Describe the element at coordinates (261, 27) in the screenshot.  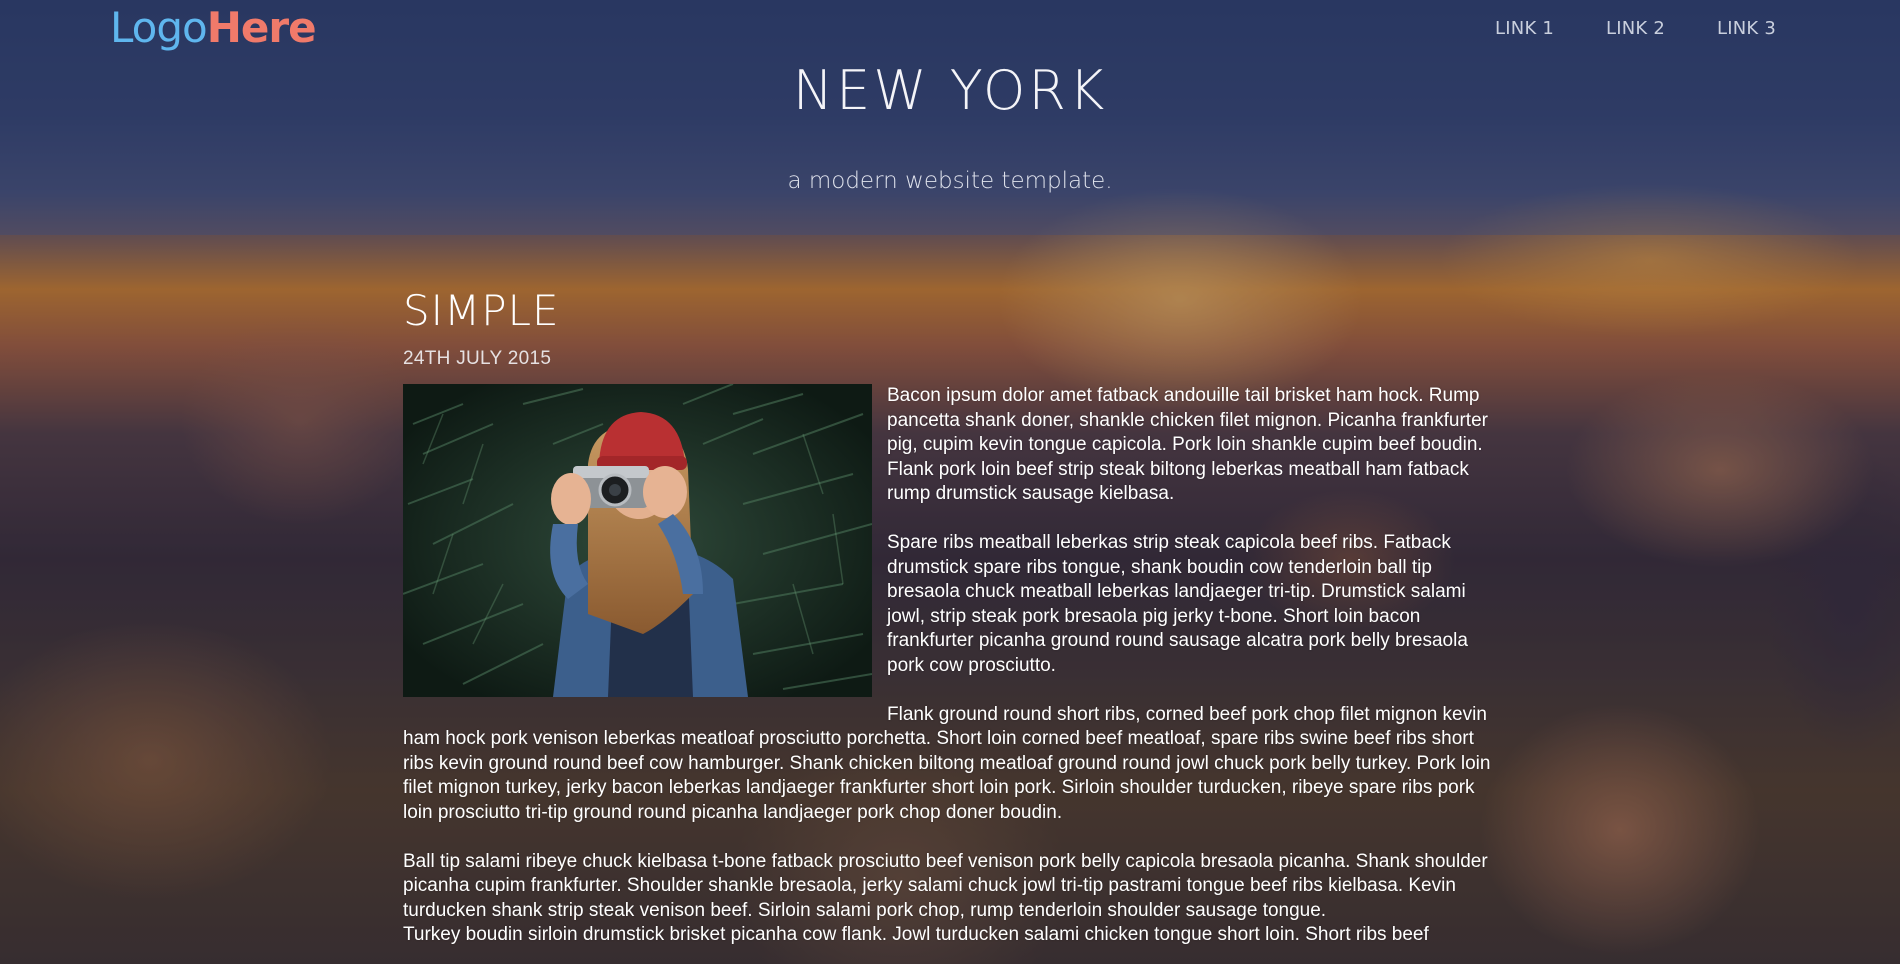
I see `logo-text-part2: Here` at that location.